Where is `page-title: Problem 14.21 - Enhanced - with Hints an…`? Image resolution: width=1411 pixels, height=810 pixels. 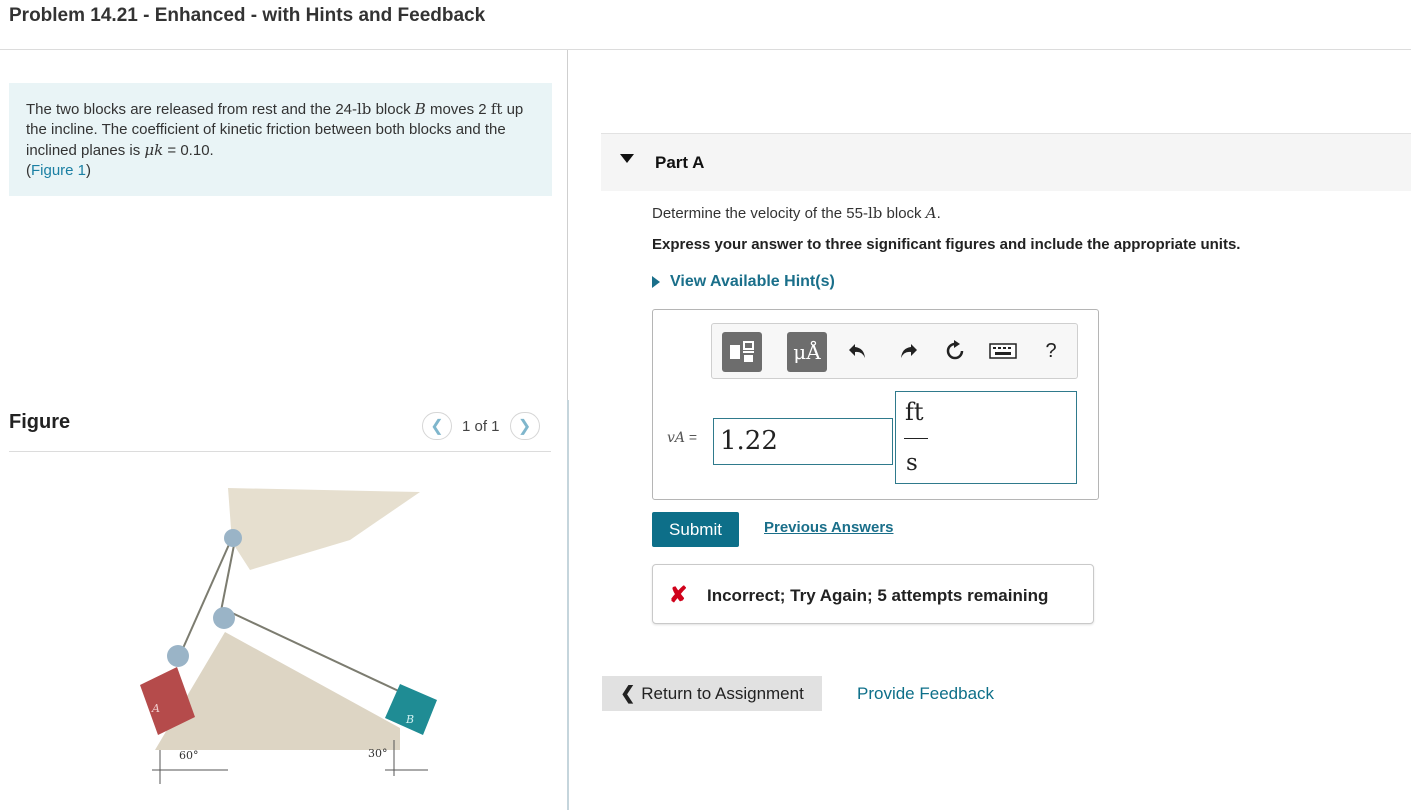 page-title: Problem 14.21 - Enhanced - with Hints an… is located at coordinates (247, 15).